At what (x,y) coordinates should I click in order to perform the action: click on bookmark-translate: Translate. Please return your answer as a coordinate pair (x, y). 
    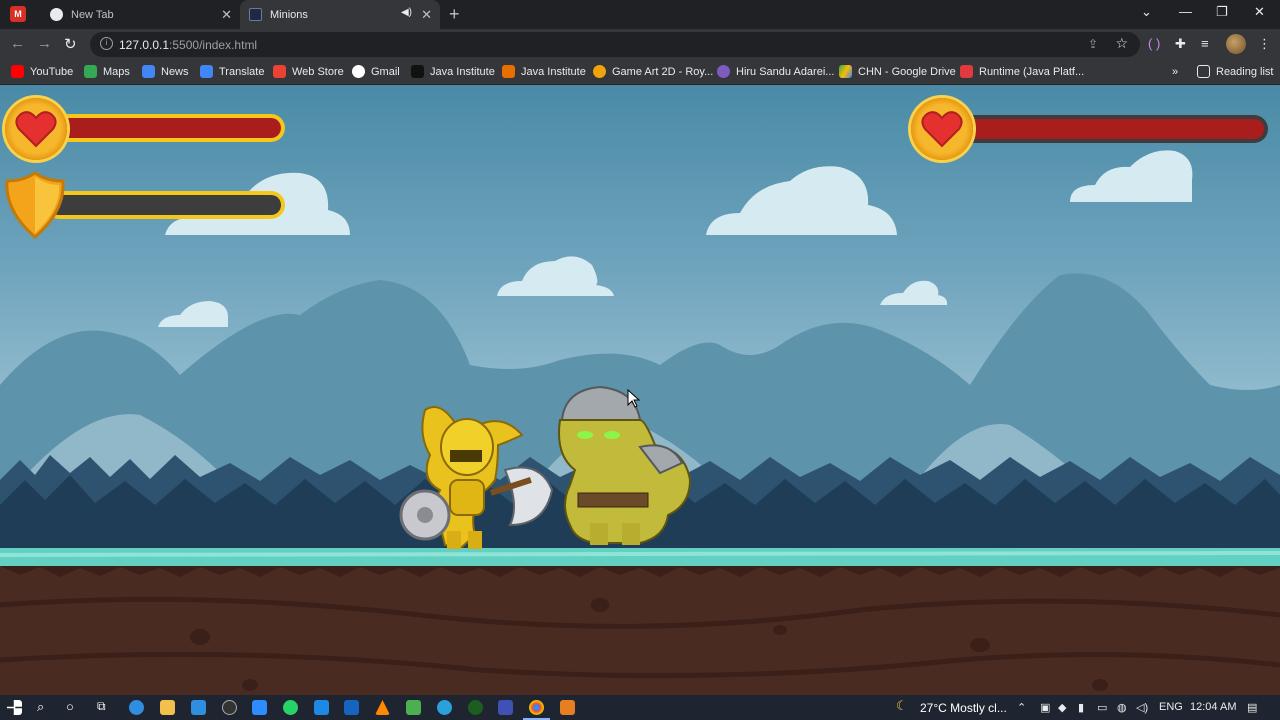
    Looking at the image, I should click on (232, 71).